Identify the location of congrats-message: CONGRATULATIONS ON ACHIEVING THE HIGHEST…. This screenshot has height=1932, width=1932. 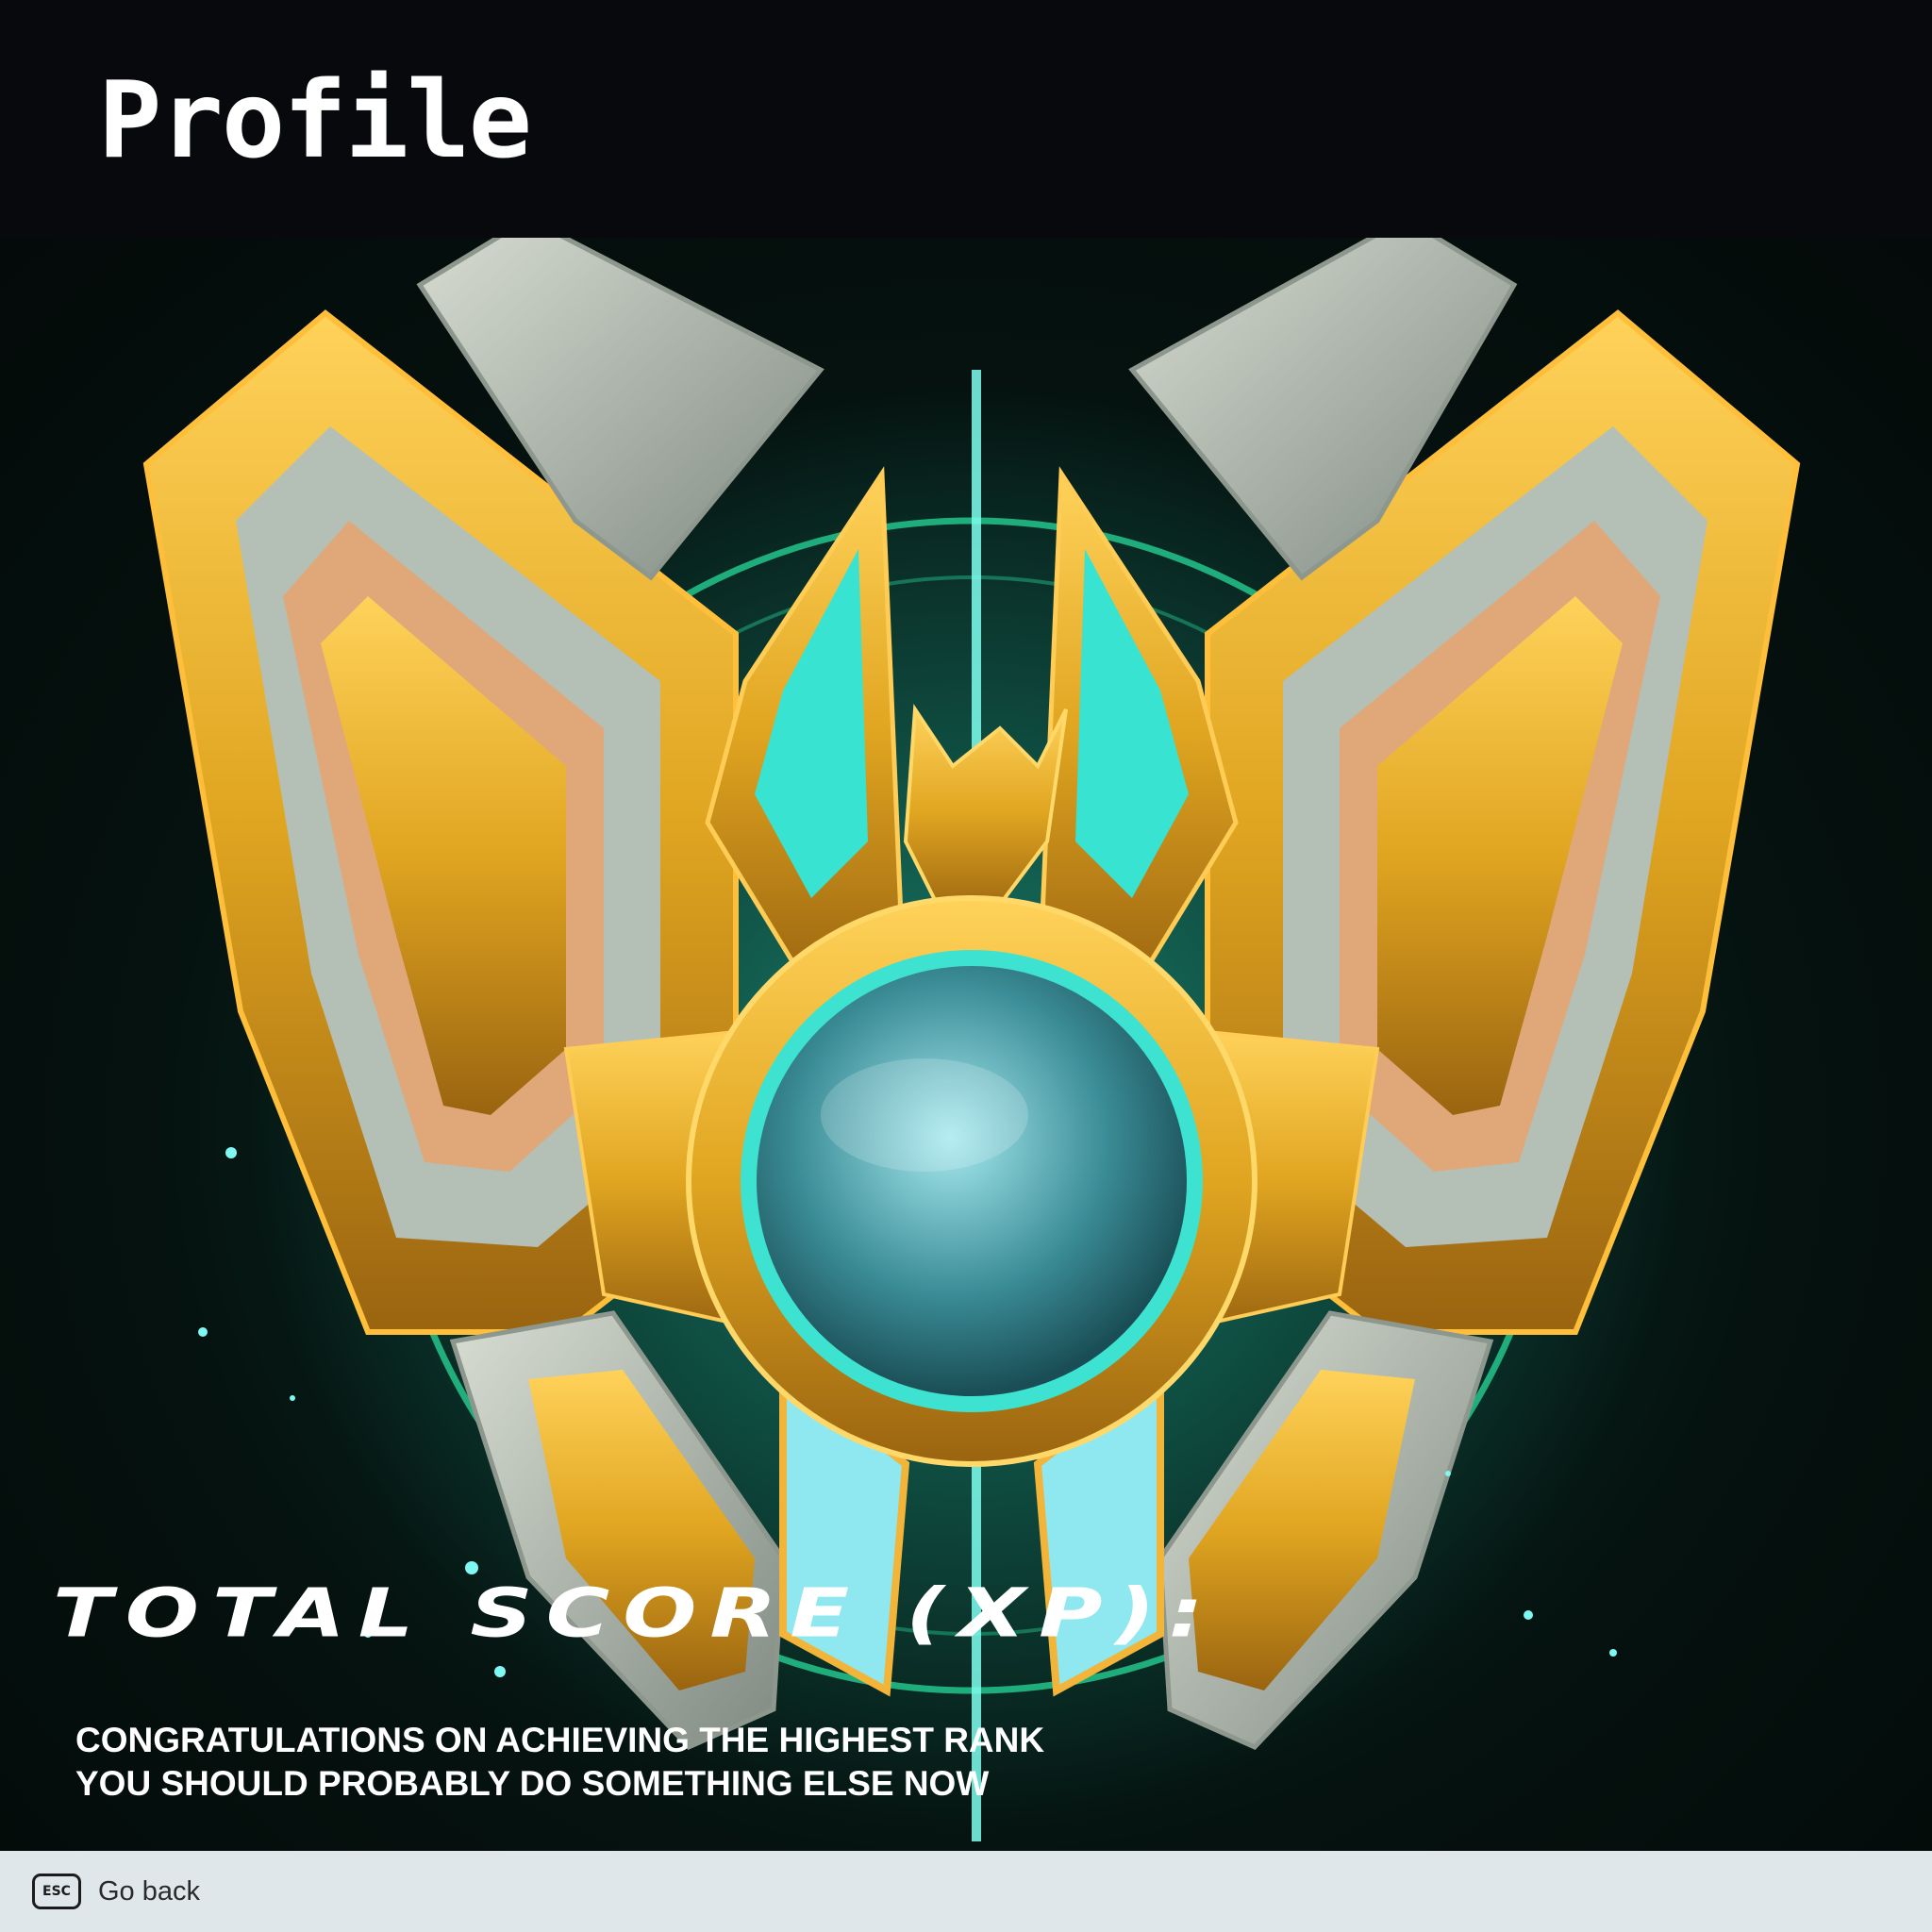
(560, 1763).